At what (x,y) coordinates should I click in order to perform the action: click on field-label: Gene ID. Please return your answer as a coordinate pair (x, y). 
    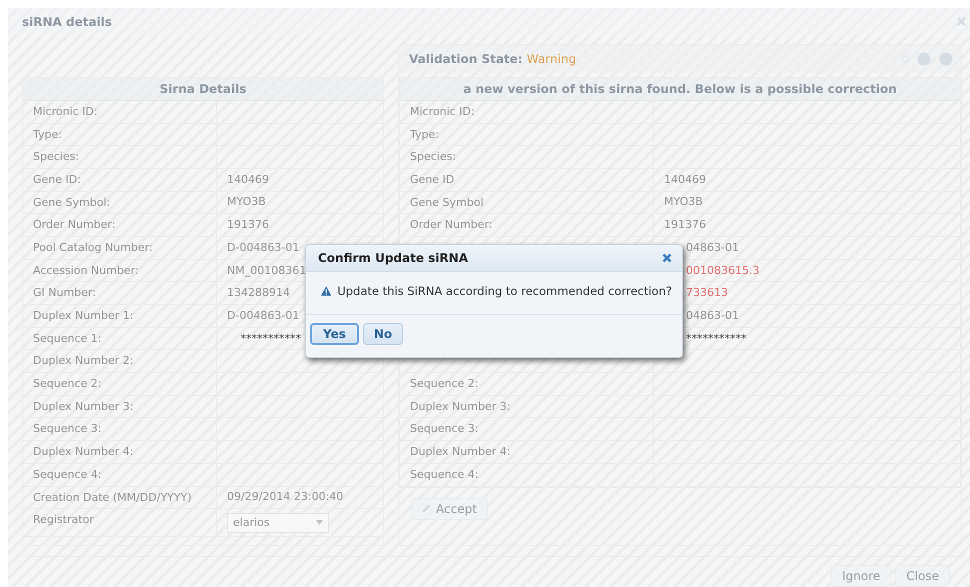
    Looking at the image, I should click on (432, 179).